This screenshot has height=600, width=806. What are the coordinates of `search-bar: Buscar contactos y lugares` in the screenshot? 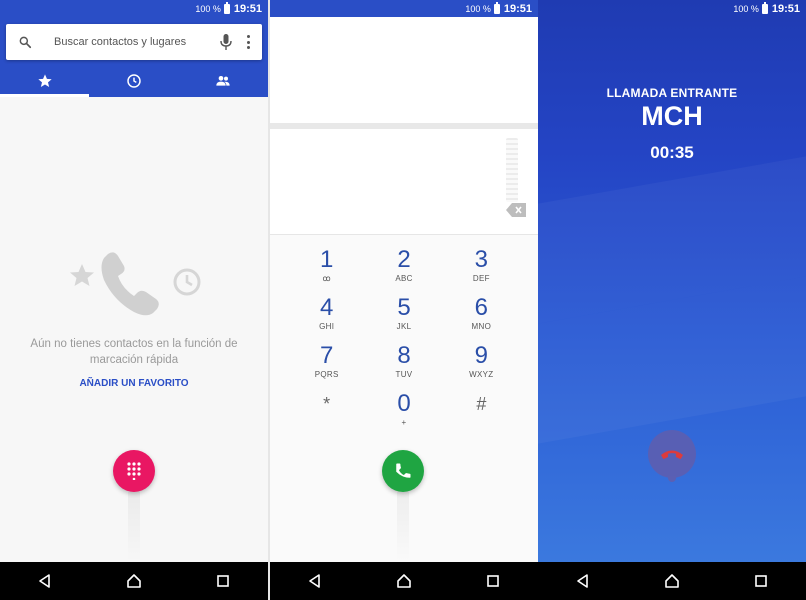 It's located at (134, 42).